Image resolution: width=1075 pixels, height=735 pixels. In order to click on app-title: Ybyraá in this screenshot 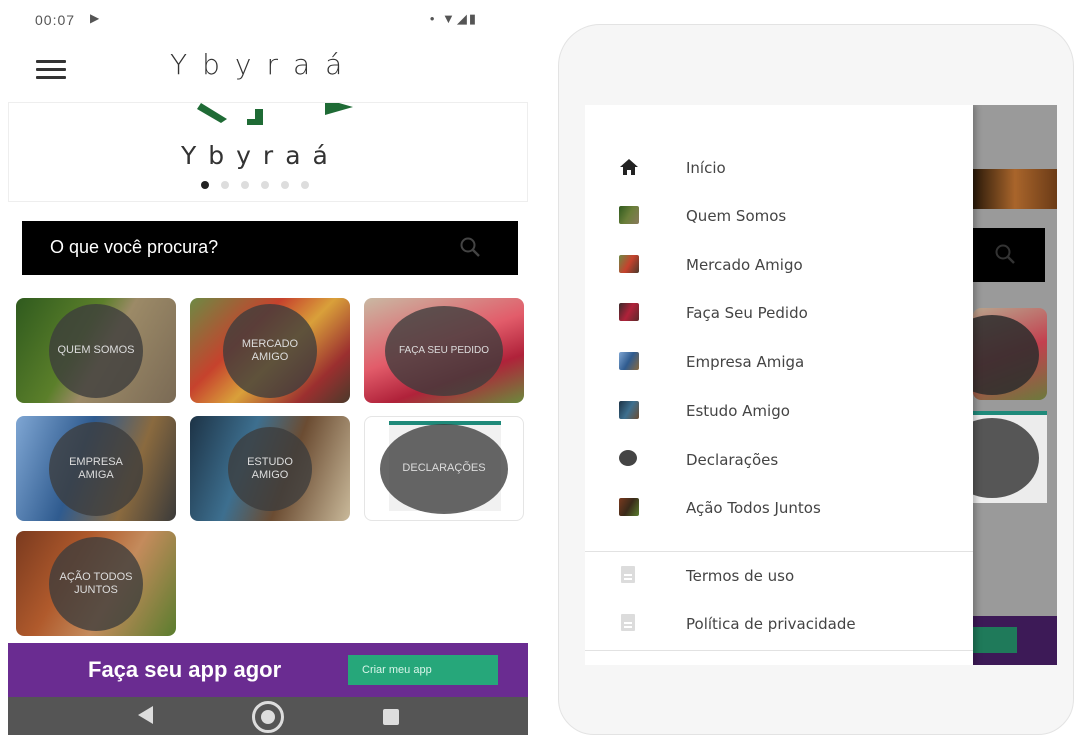, I will do `click(264, 64)`.